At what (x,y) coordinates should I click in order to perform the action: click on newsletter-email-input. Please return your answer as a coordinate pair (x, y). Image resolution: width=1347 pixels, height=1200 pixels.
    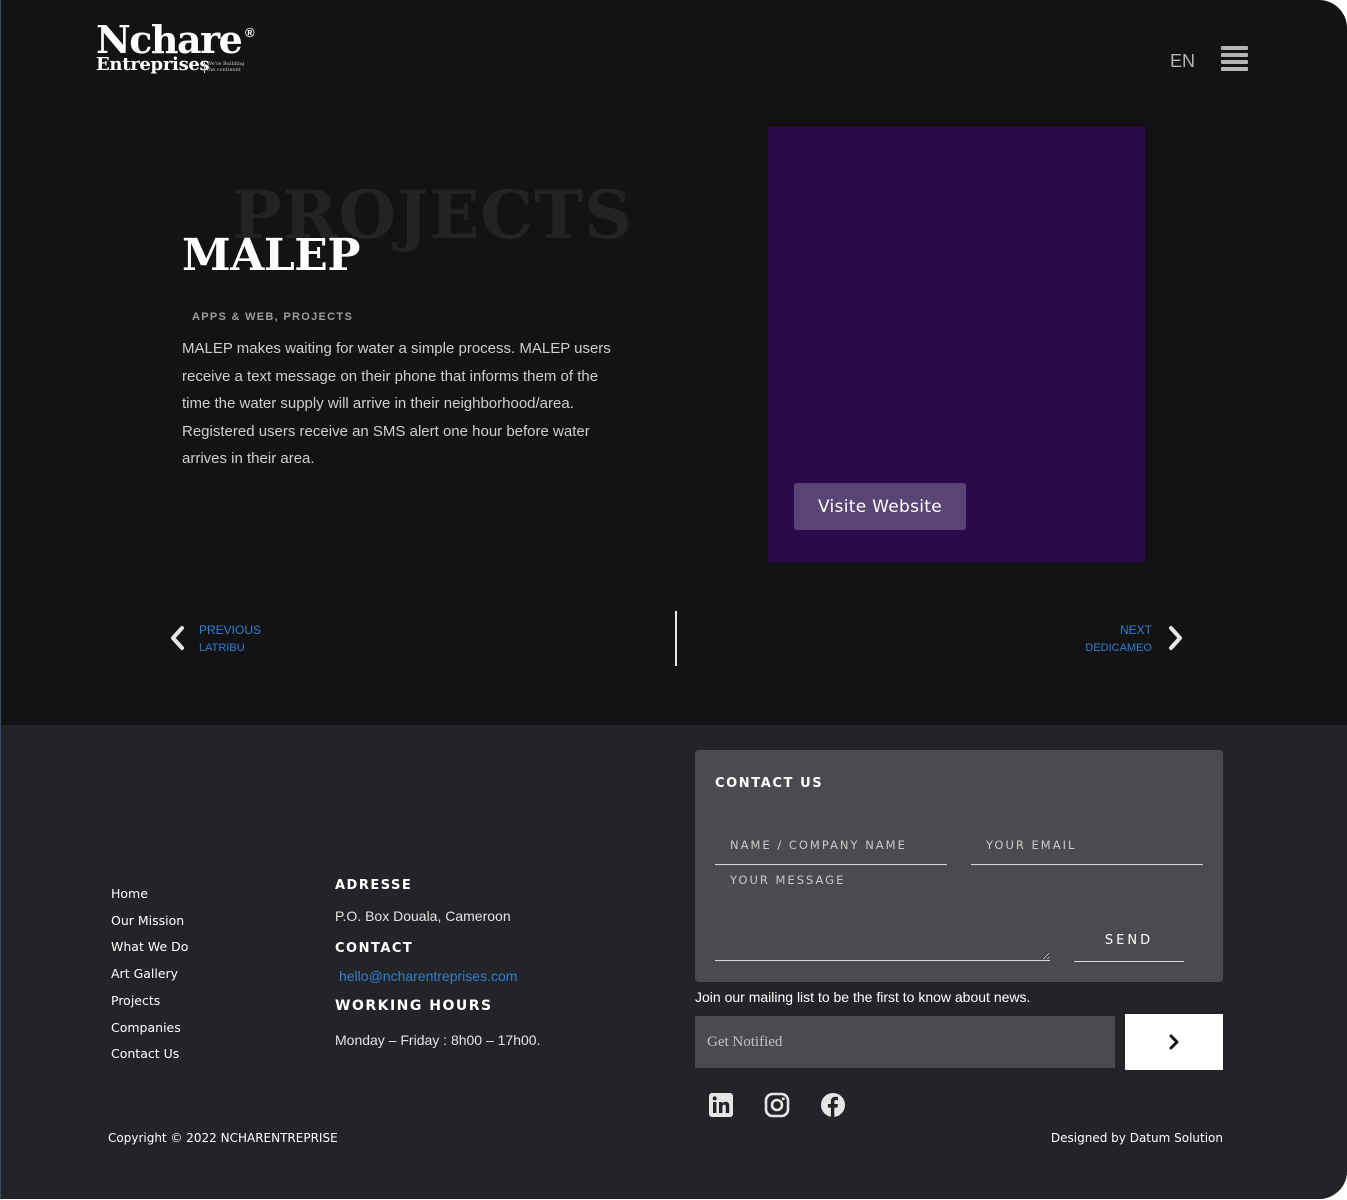
    Looking at the image, I should click on (905, 1042).